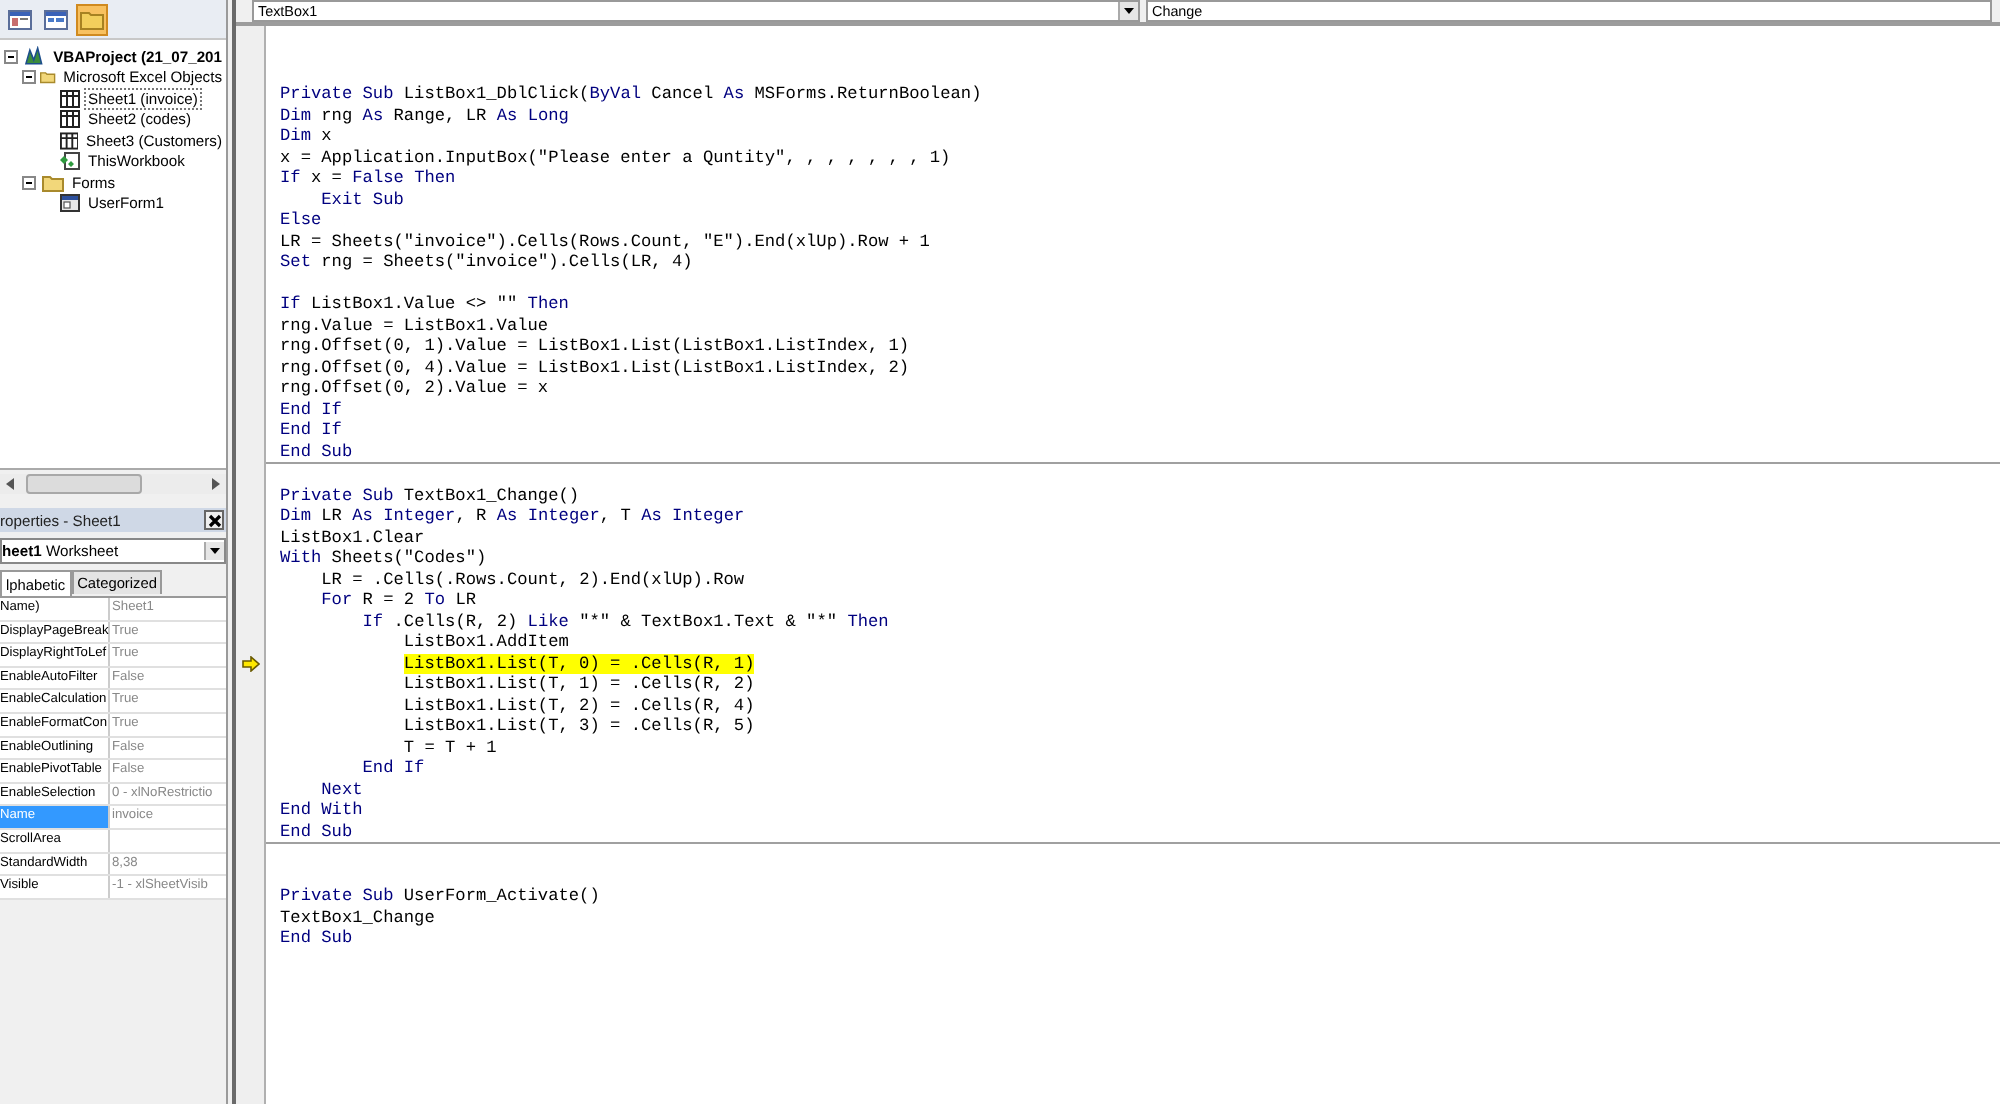  I want to click on code-line: If .Cells(R, 2) Like "*" & TextBox1.Text & "*" Then, so click(624, 621).